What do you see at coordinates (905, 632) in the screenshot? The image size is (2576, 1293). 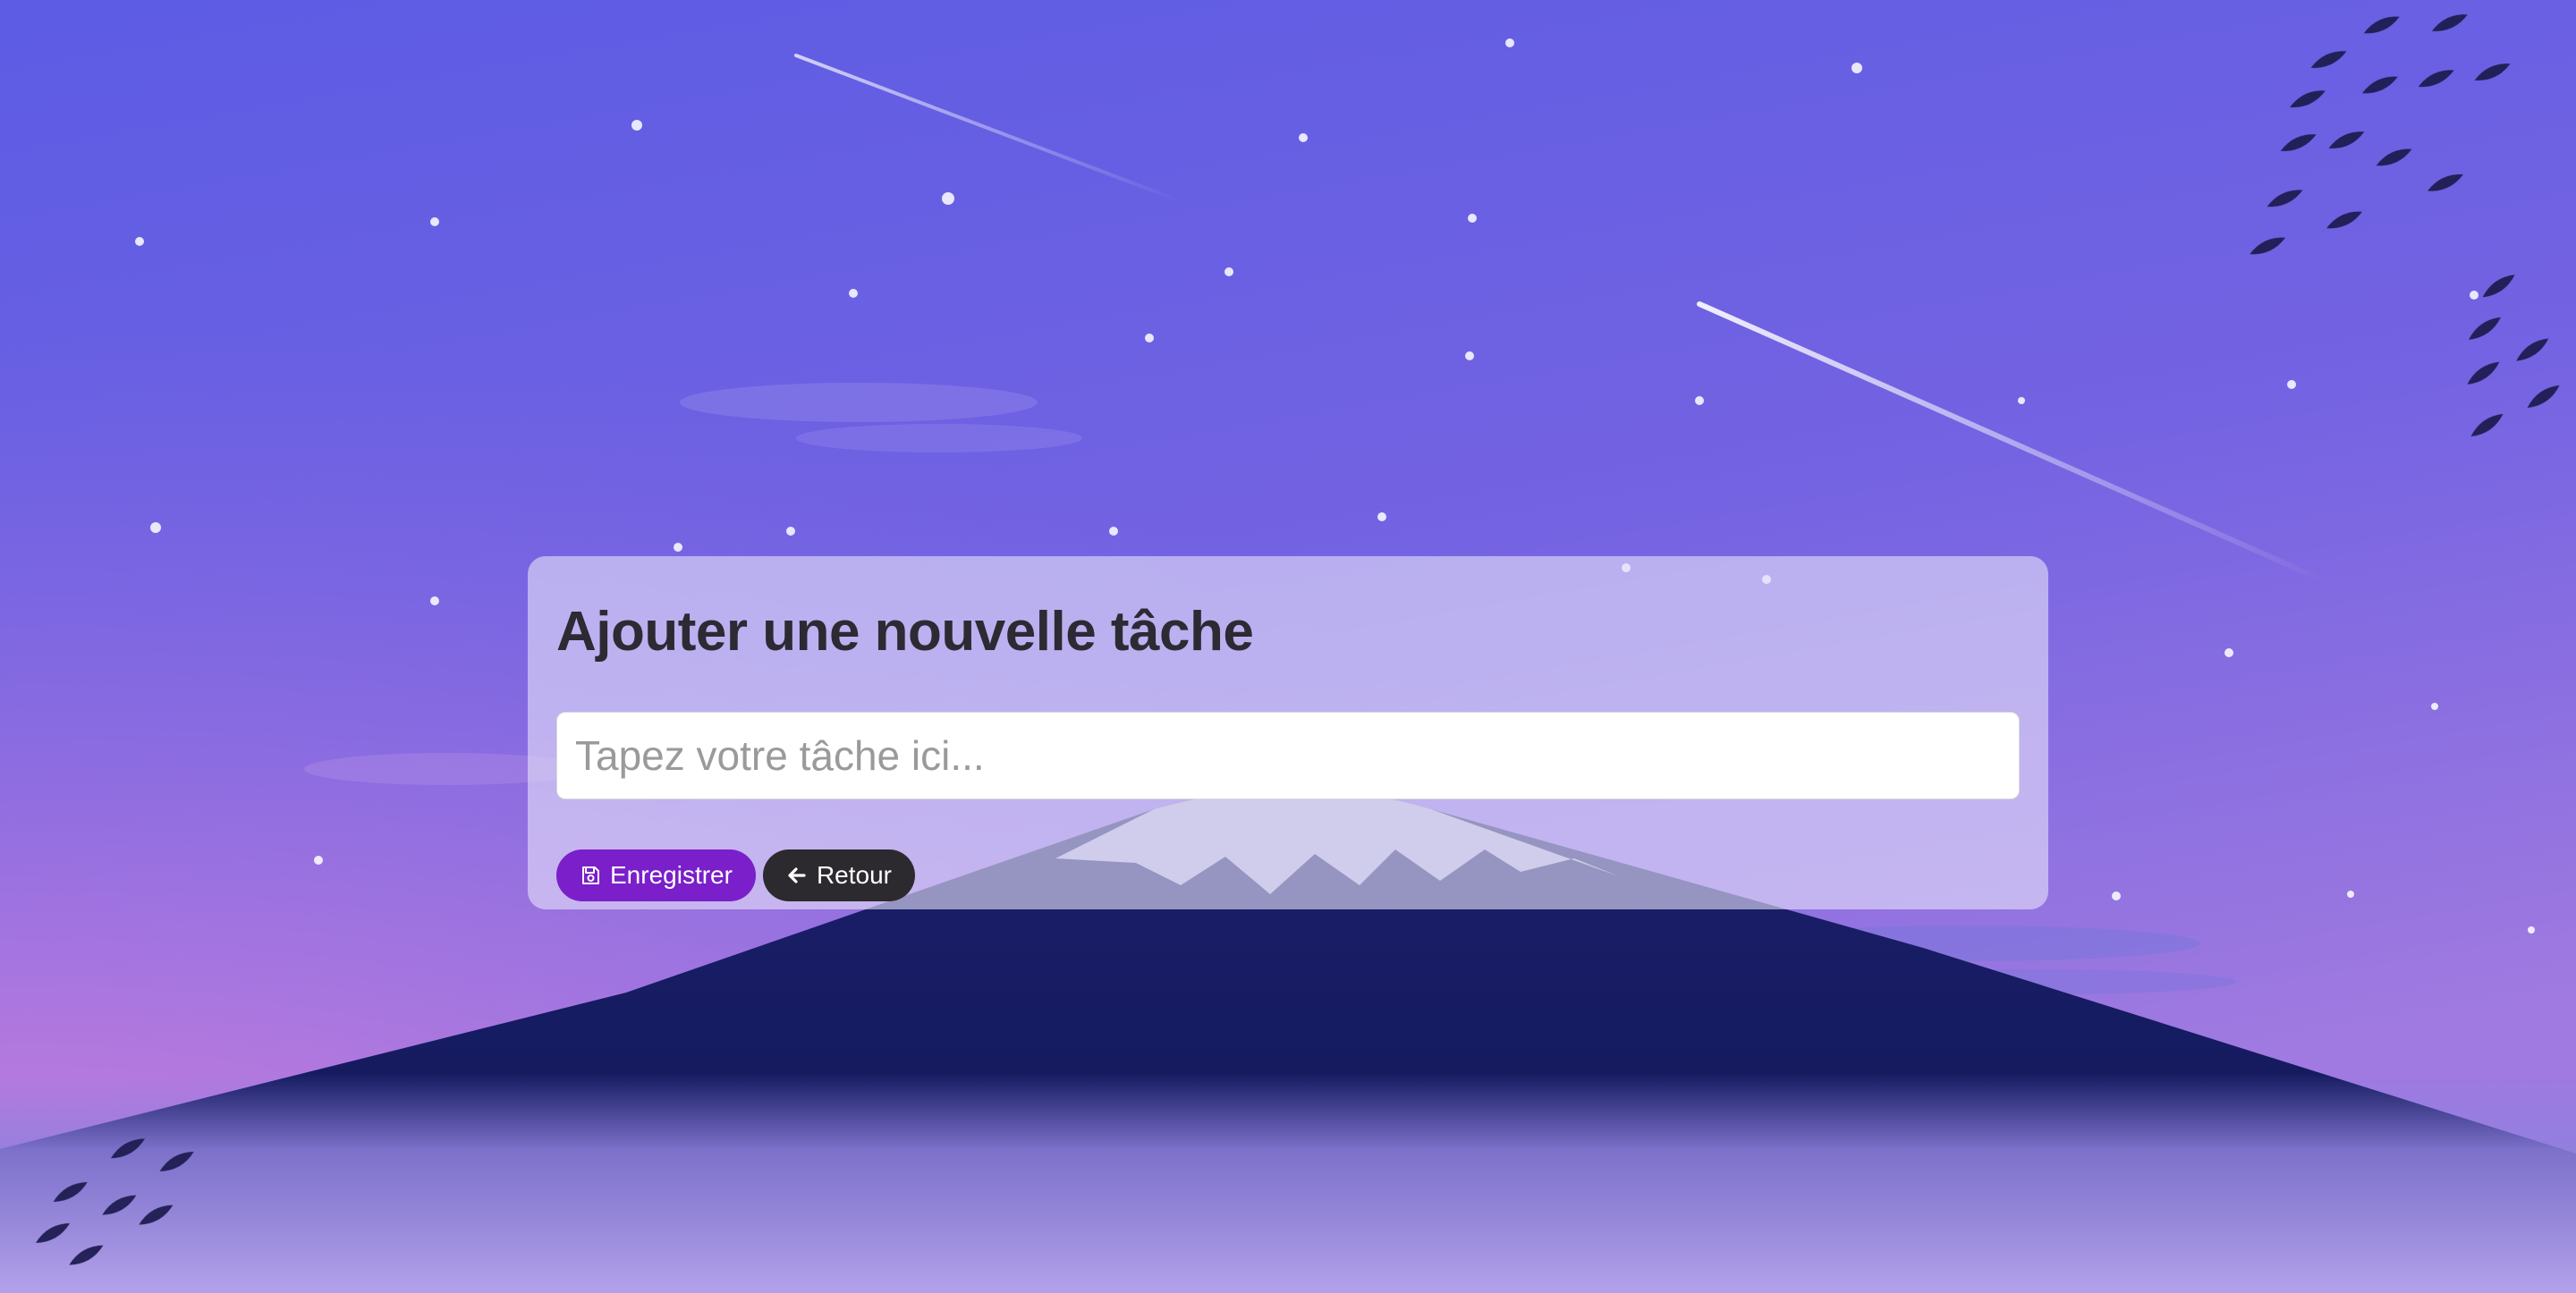 I see `page-title: Ajouter une nouvelle tâche` at bounding box center [905, 632].